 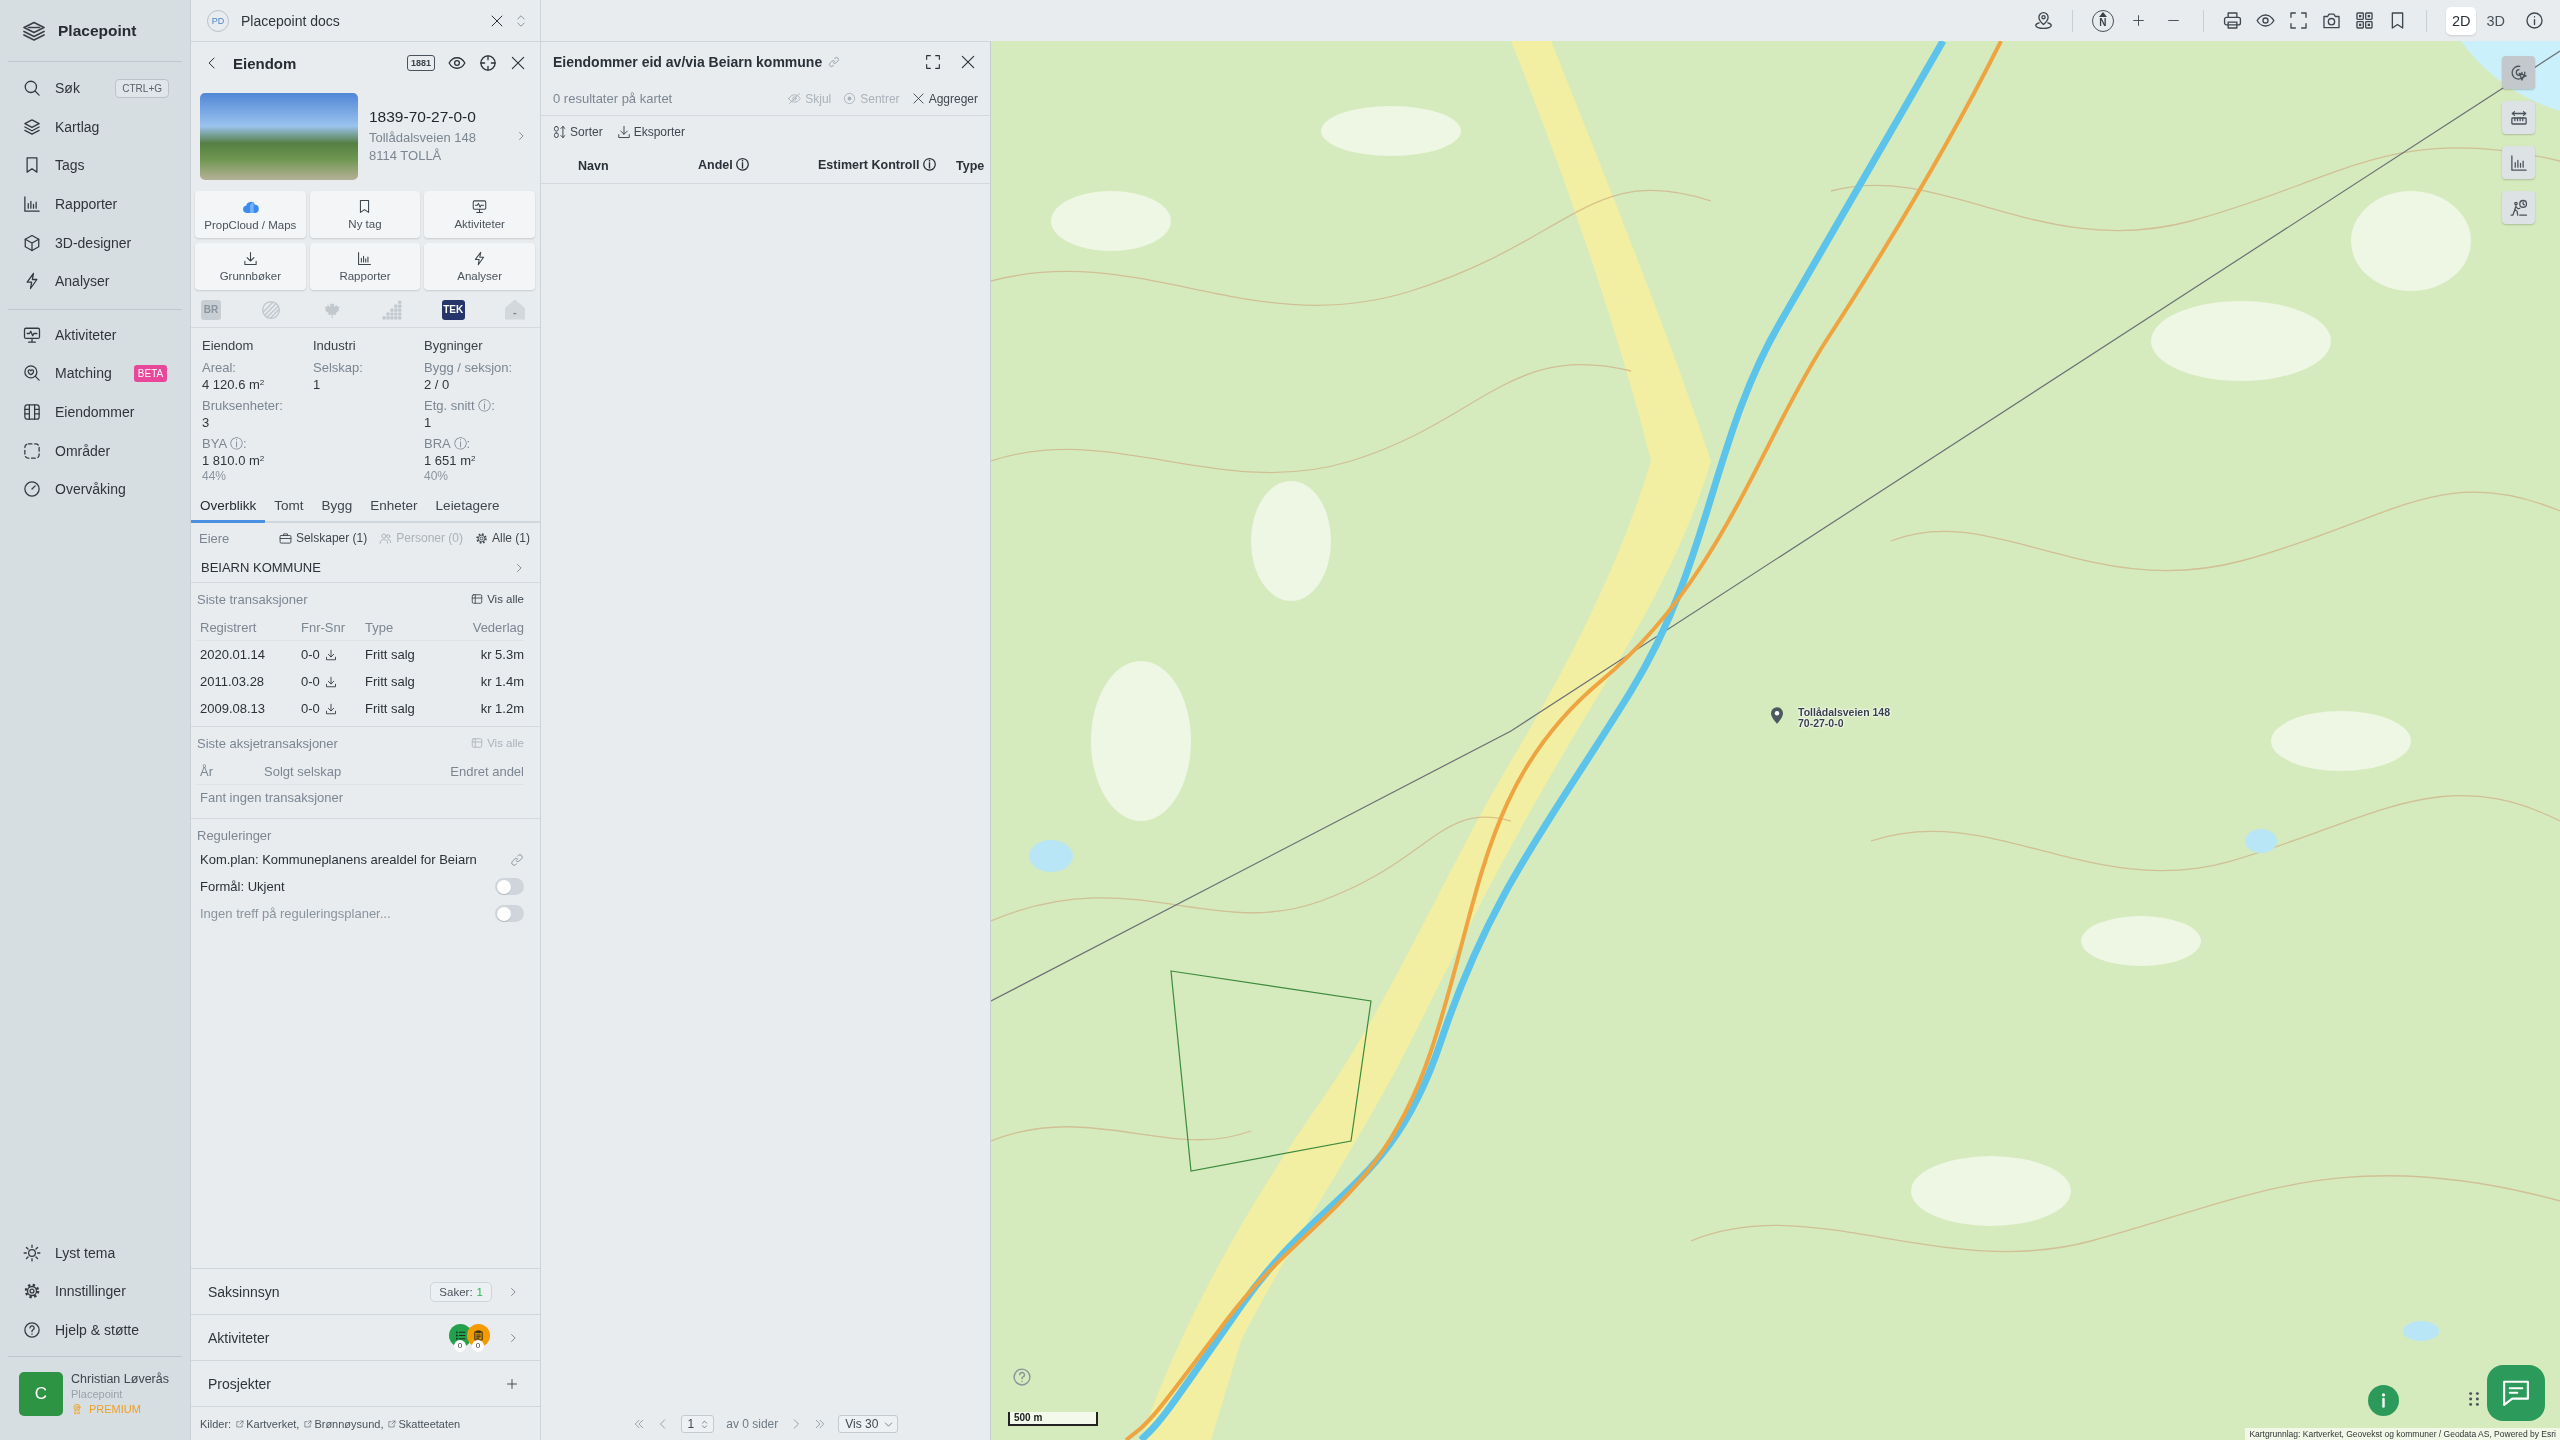 I want to click on crosshair-icon, so click(x=488, y=63).